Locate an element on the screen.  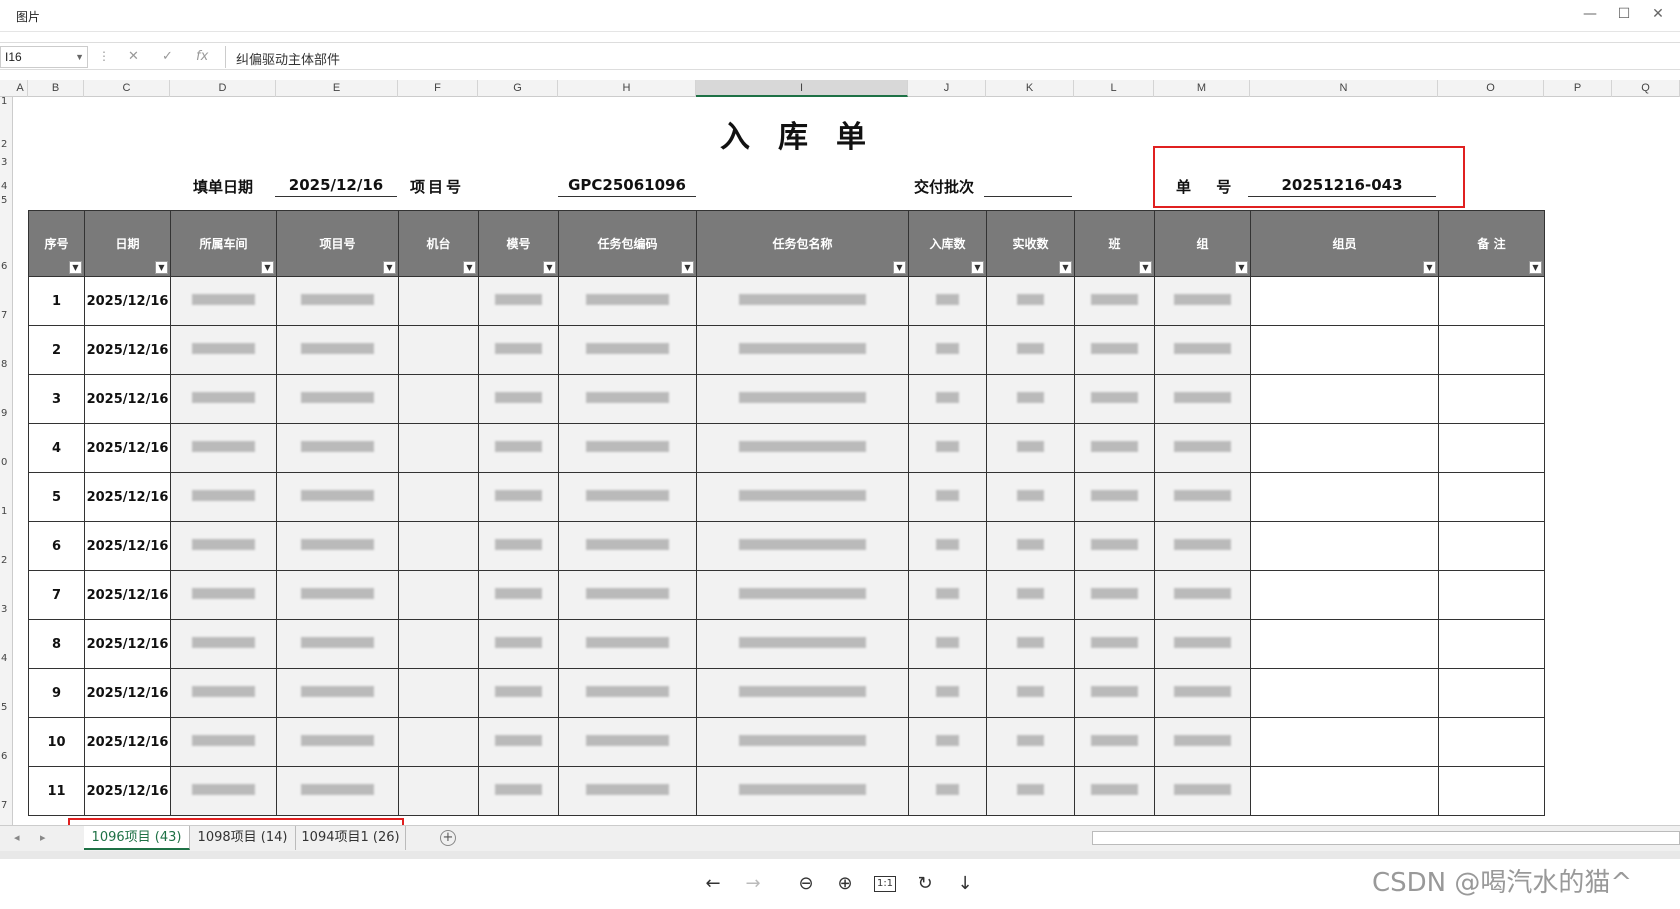
row-number-cell: 7 is located at coordinates (56, 595).